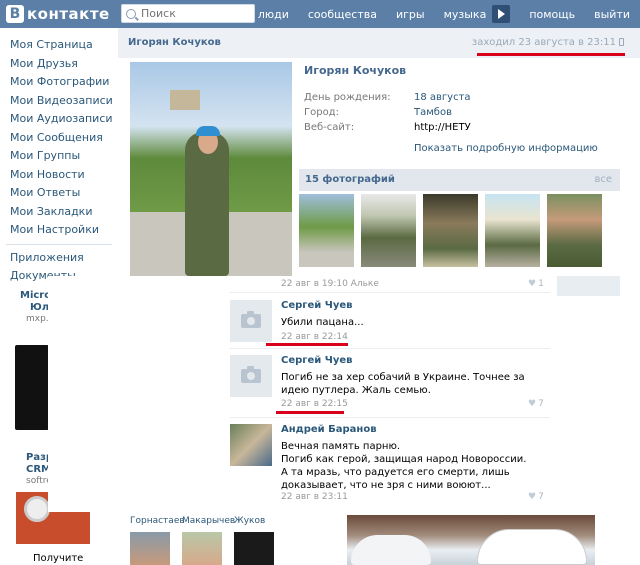  I want to click on comment-author: Андрей Баранов, so click(329, 429).